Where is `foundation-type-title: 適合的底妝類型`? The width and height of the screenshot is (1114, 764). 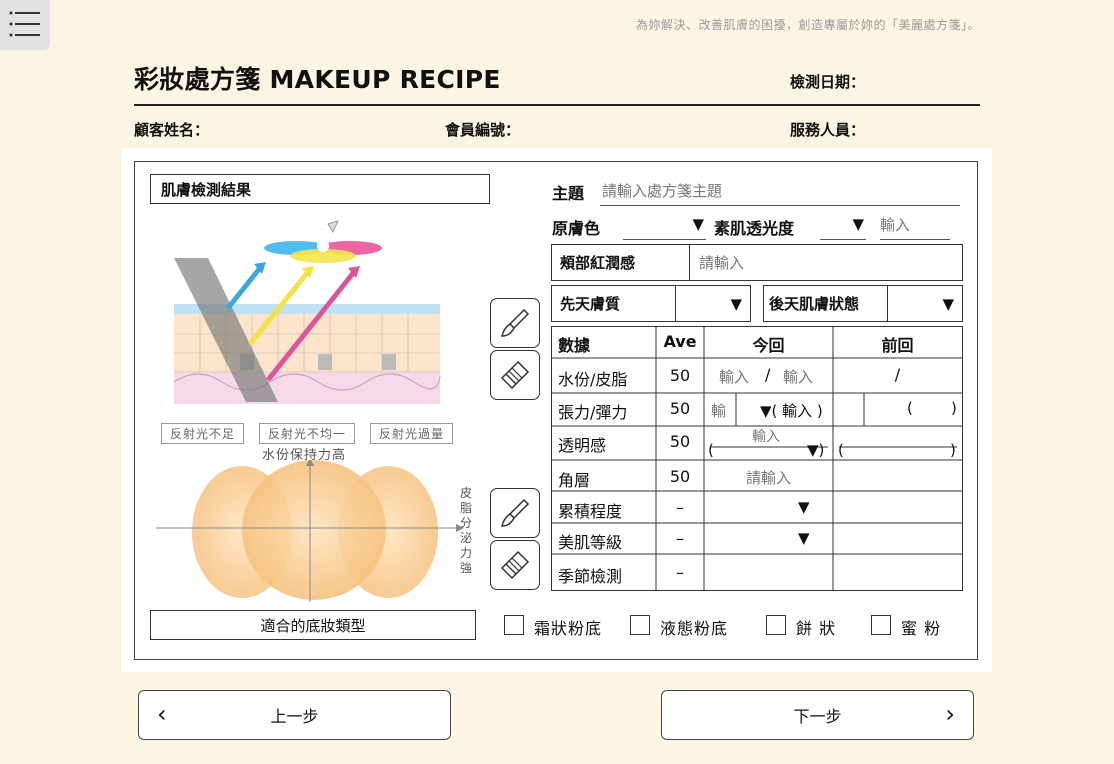 foundation-type-title: 適合的底妝類型 is located at coordinates (313, 625).